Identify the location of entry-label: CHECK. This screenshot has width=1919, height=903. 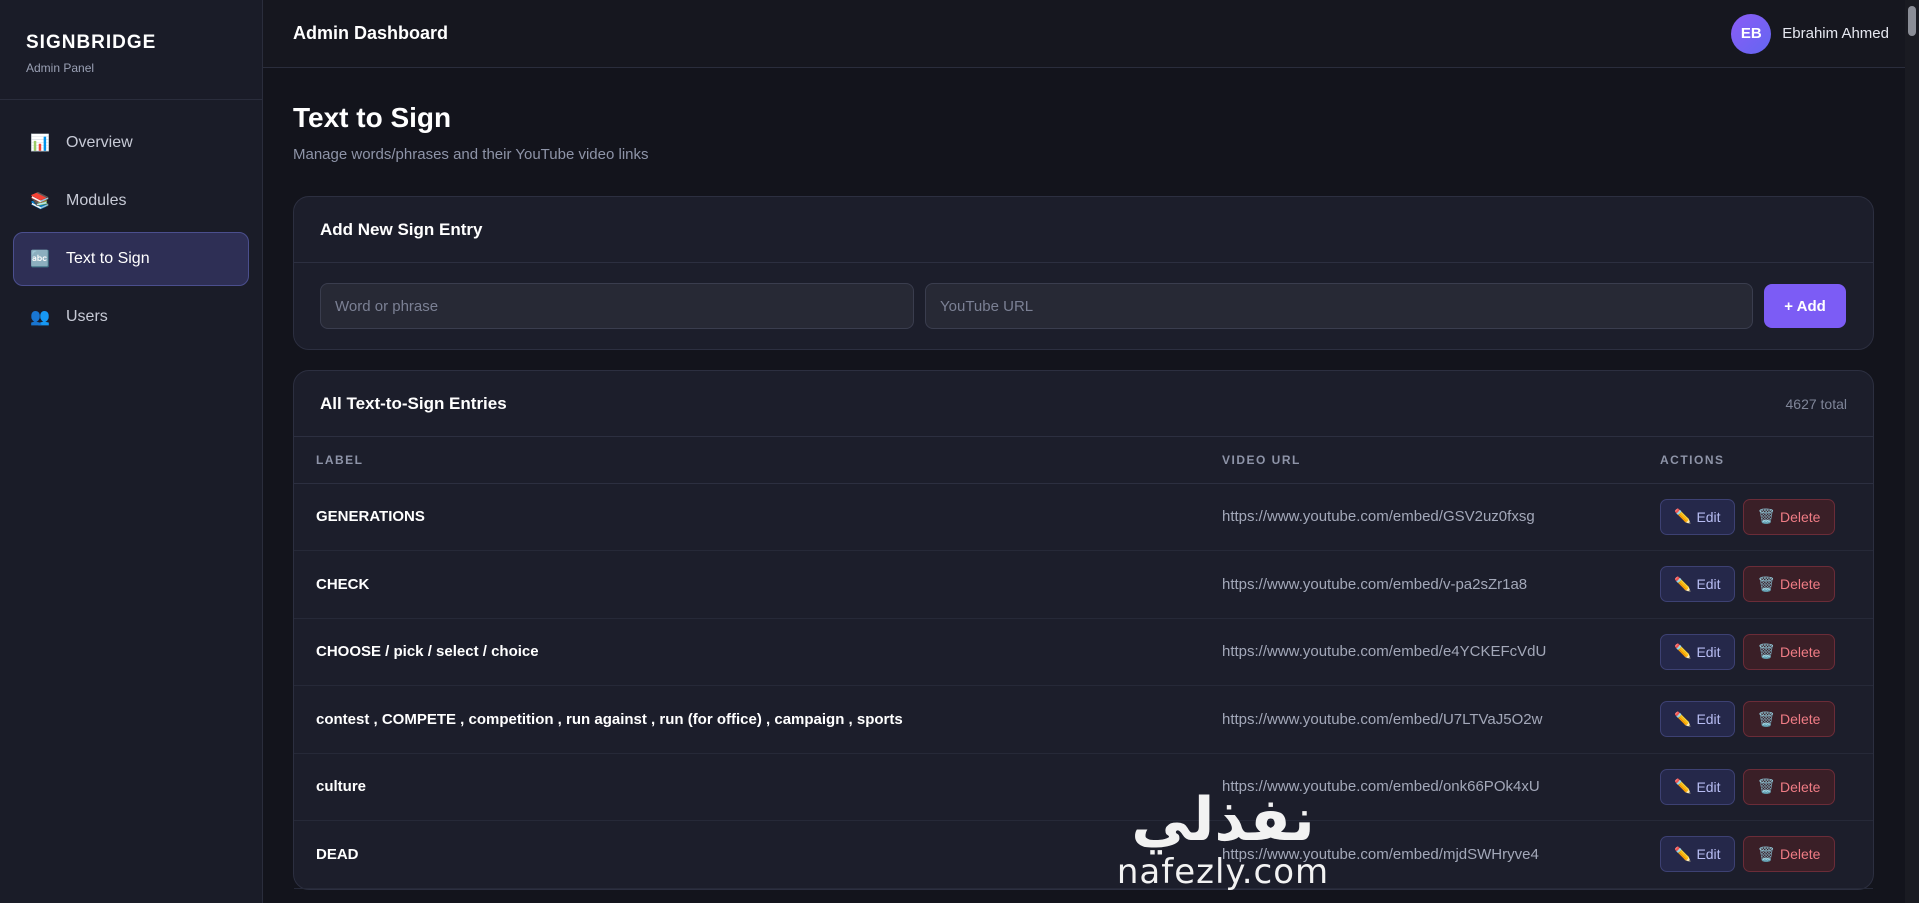
(343, 584).